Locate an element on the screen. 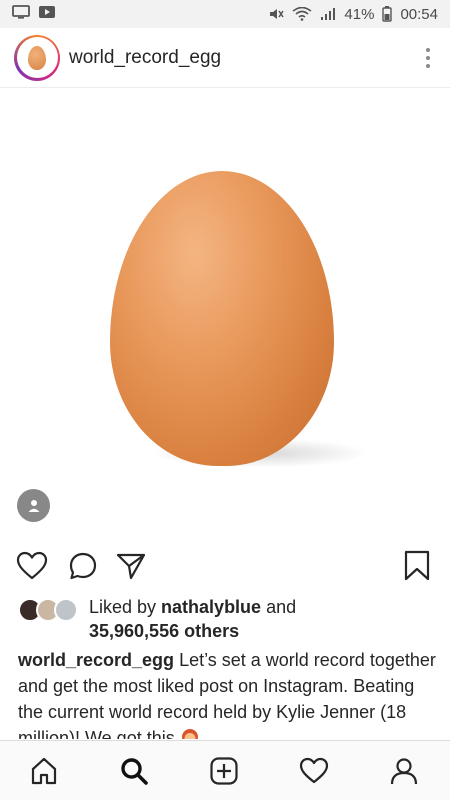 The height and width of the screenshot is (800, 450). video-icon is located at coordinates (47, 14).